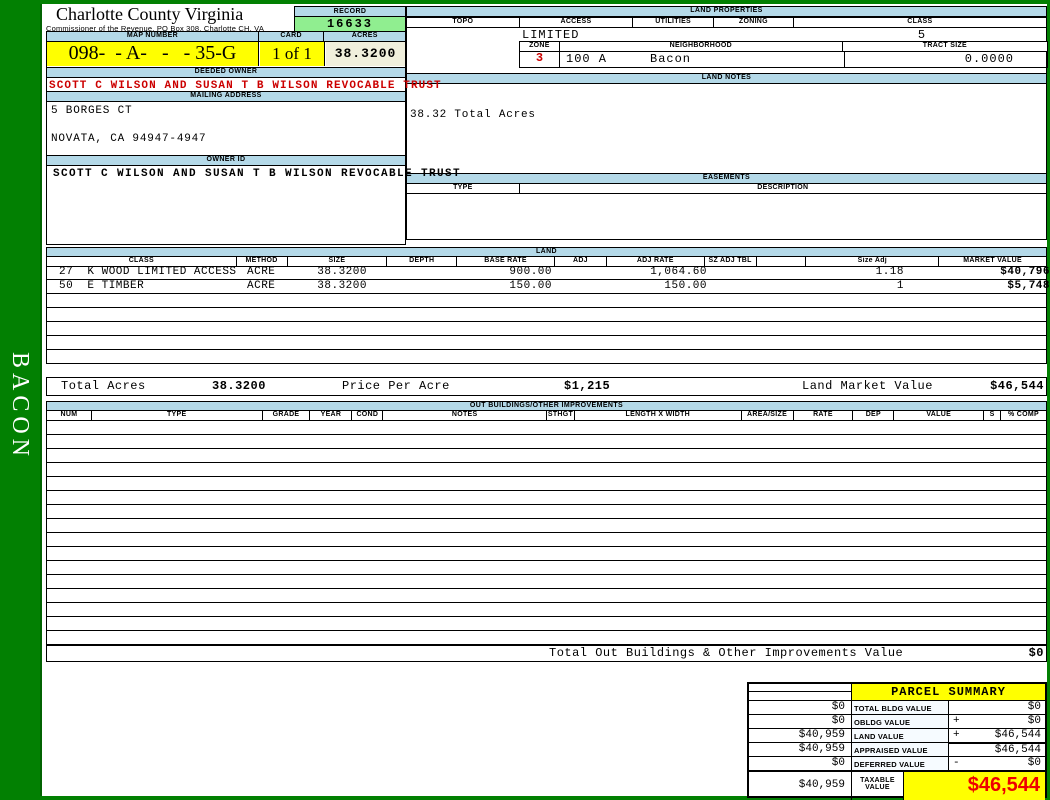  What do you see at coordinates (365, 54) in the screenshot?
I see `acres-value: 38.3200` at bounding box center [365, 54].